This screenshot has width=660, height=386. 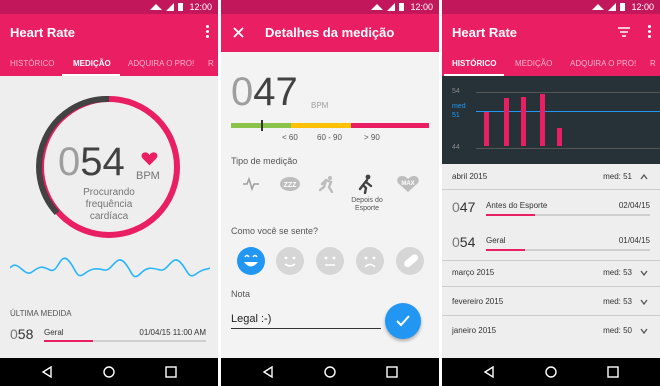 I want to click on status-icons, so click(x=387, y=7).